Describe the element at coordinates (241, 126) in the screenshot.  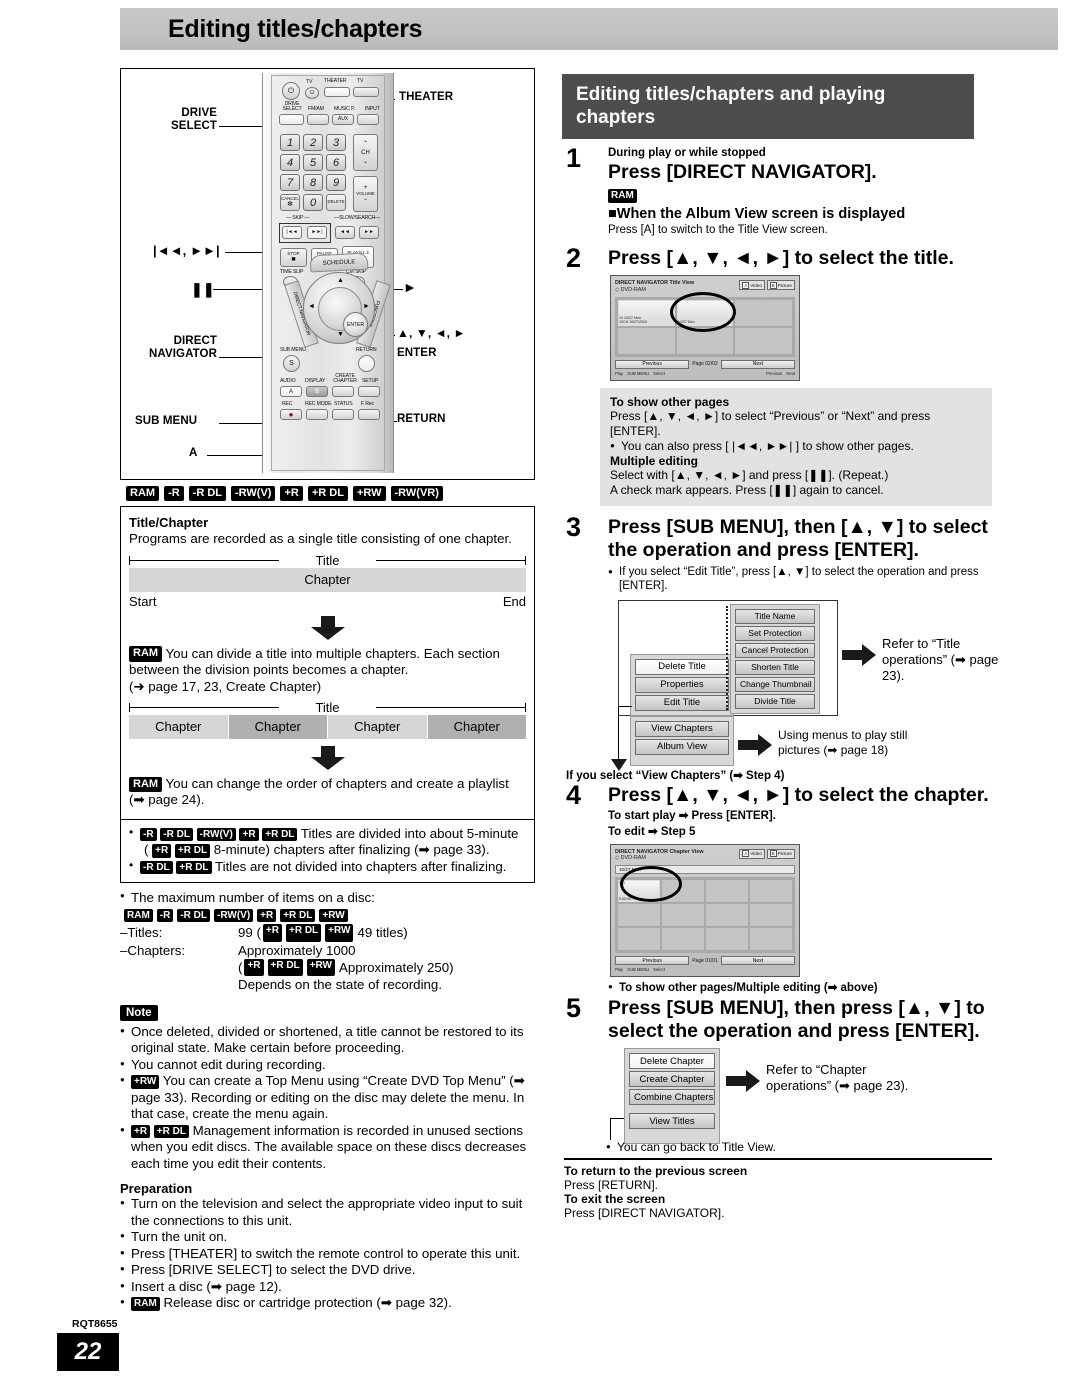
I see `leader-drive-select` at that location.